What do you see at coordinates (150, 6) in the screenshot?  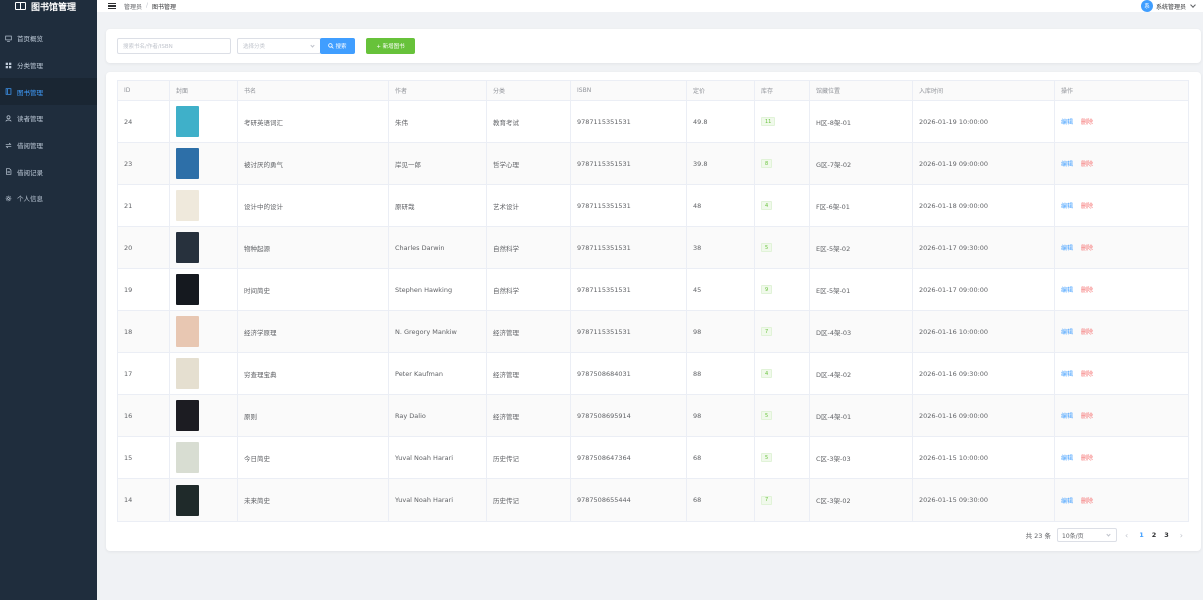 I see `breadcrumb: 管理员 / 图书管理` at bounding box center [150, 6].